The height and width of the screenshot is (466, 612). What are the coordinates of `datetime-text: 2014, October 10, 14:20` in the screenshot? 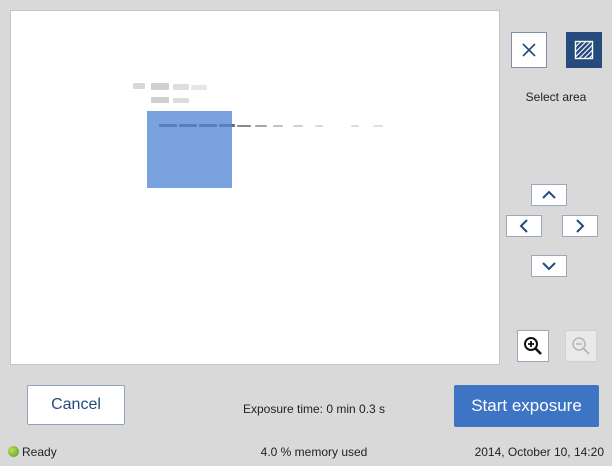 It's located at (539, 452).